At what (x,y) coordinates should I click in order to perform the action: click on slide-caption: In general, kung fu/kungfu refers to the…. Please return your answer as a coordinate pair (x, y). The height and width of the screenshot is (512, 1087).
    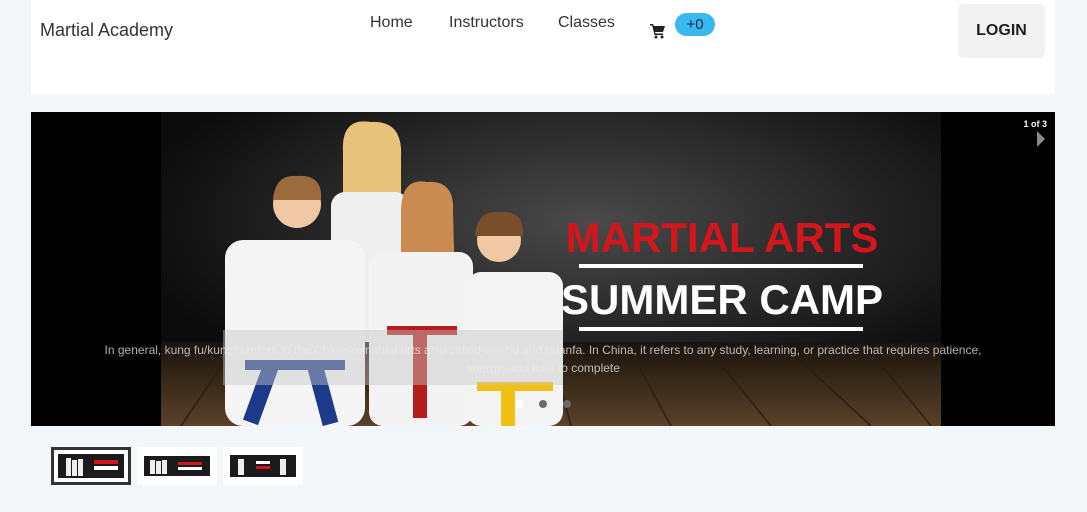
    Looking at the image, I should click on (543, 359).